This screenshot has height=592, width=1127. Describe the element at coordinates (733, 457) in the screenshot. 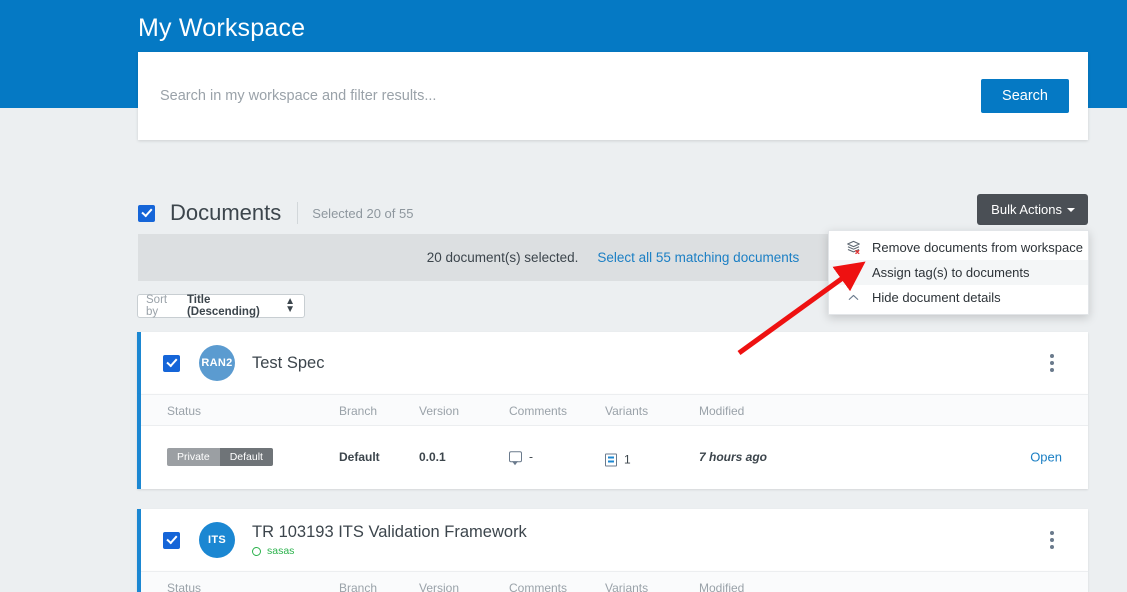

I see `modified-value: 7 hours ago` at that location.